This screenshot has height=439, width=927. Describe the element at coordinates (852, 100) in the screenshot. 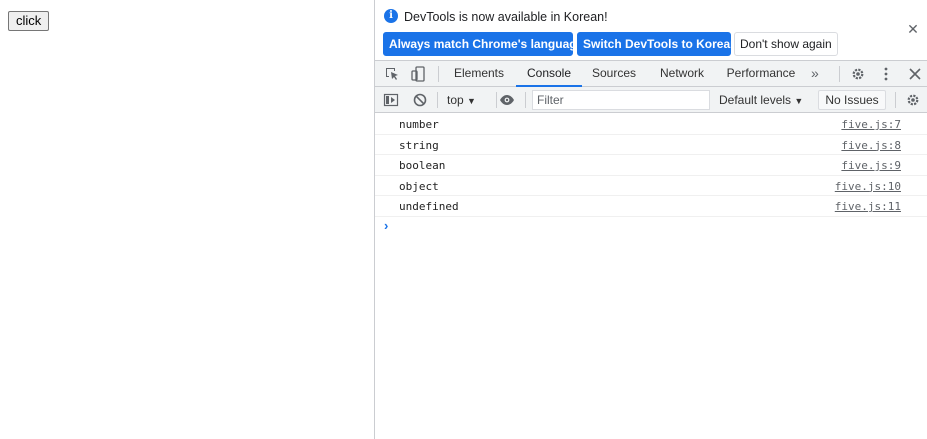

I see `issues-button: No Issues` at that location.